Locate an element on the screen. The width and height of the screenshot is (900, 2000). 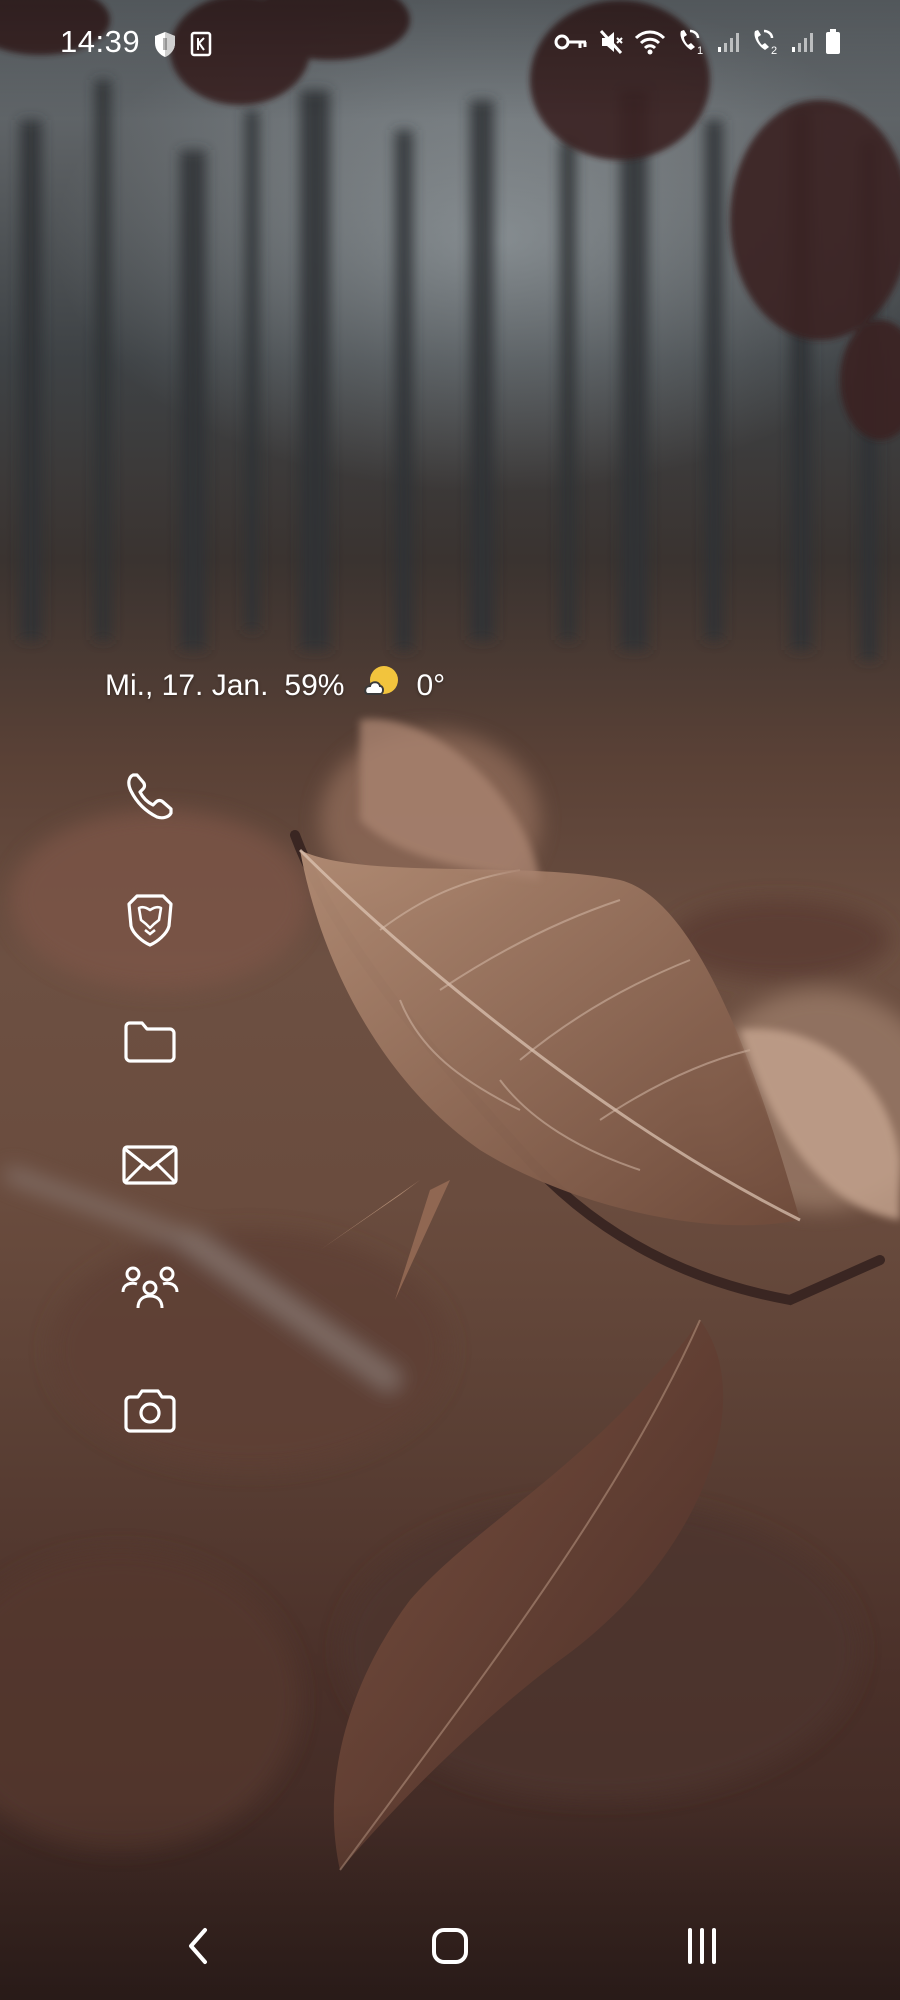
recents-icon is located at coordinates (702, 1948).